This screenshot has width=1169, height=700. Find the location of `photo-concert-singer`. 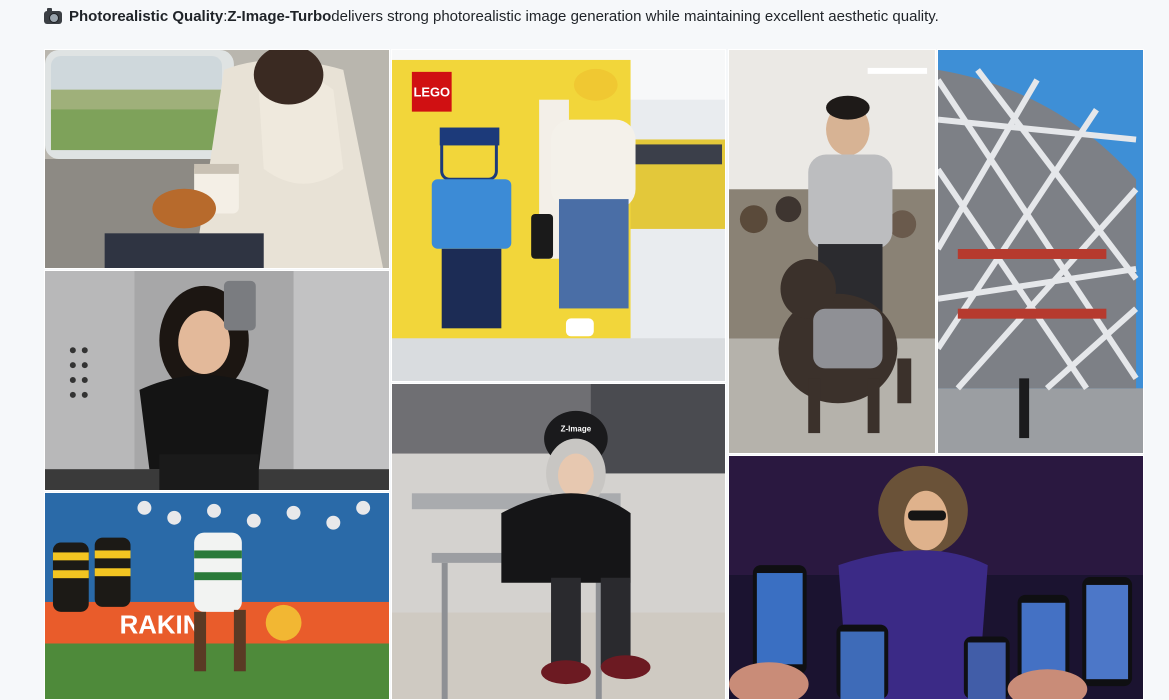

photo-concert-singer is located at coordinates (936, 577).